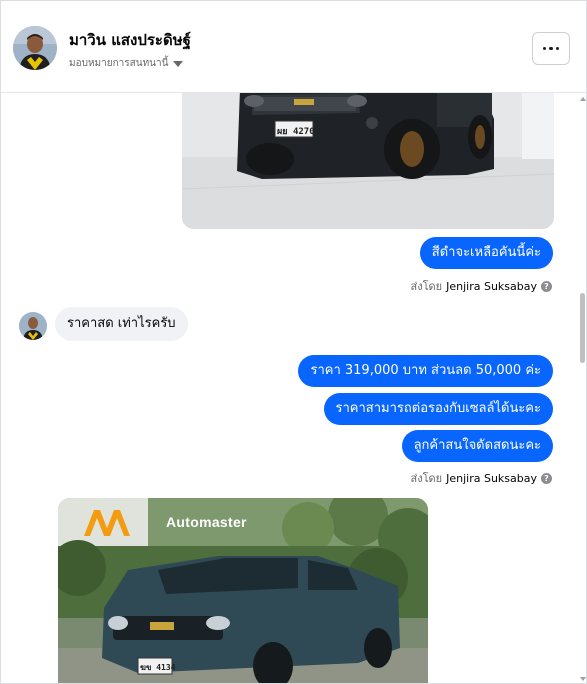 The width and height of the screenshot is (587, 684). I want to click on contact-avatar-small-image, so click(33, 326).